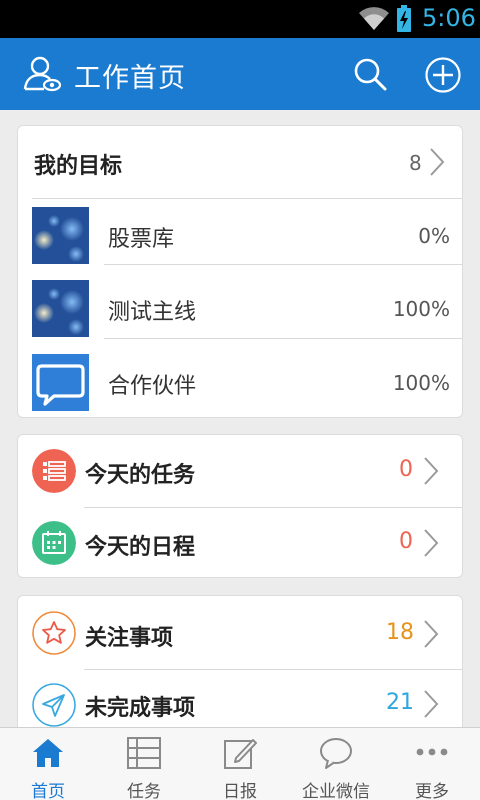  I want to click on bottom-navigation: 首页 任务 日报 企业微信 更多, so click(240, 763).